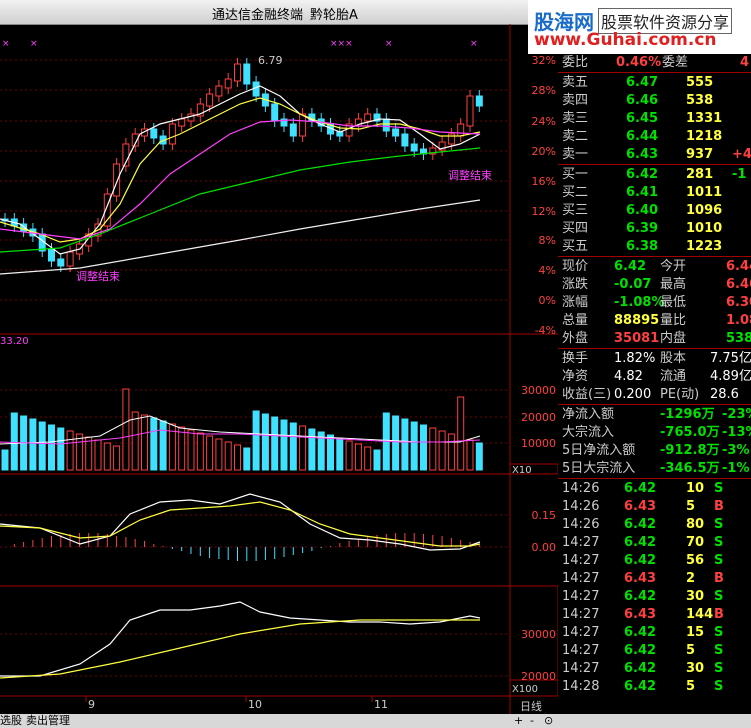  Describe the element at coordinates (544, 121) in the screenshot. I see `axis-label: 24%` at that location.